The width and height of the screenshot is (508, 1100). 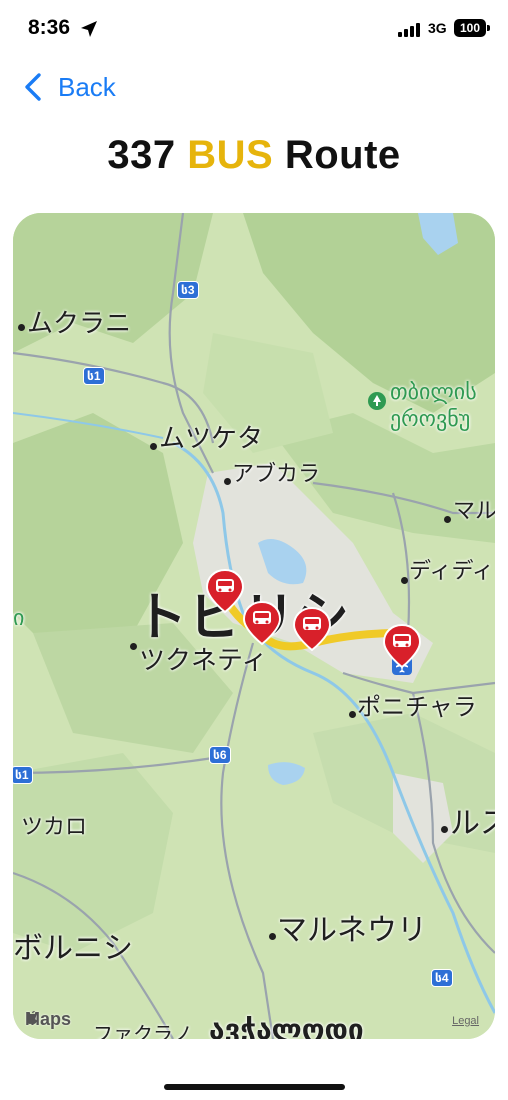 I want to click on cellular-signal-icon, so click(x=409, y=30).